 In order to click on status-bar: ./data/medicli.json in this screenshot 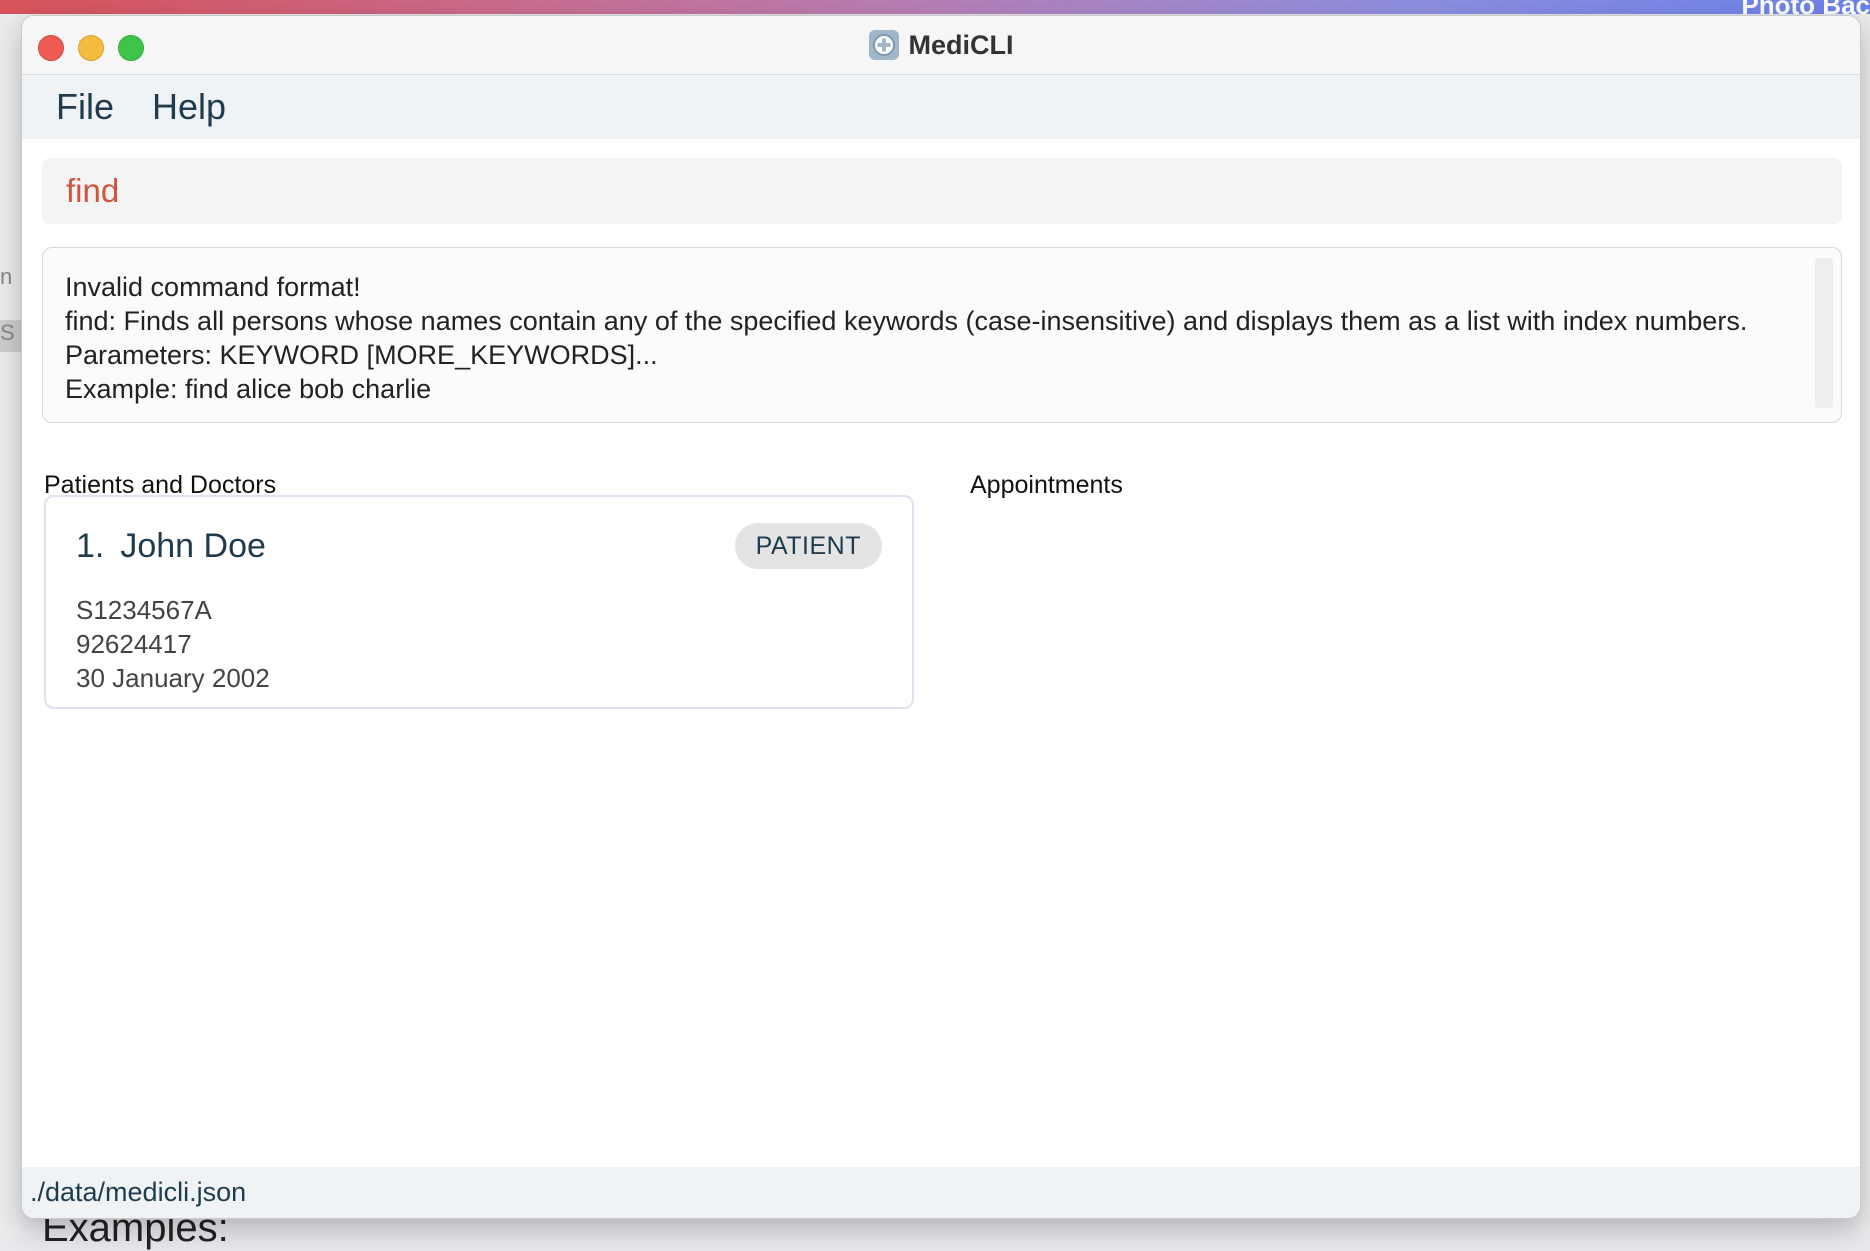, I will do `click(941, 1192)`.